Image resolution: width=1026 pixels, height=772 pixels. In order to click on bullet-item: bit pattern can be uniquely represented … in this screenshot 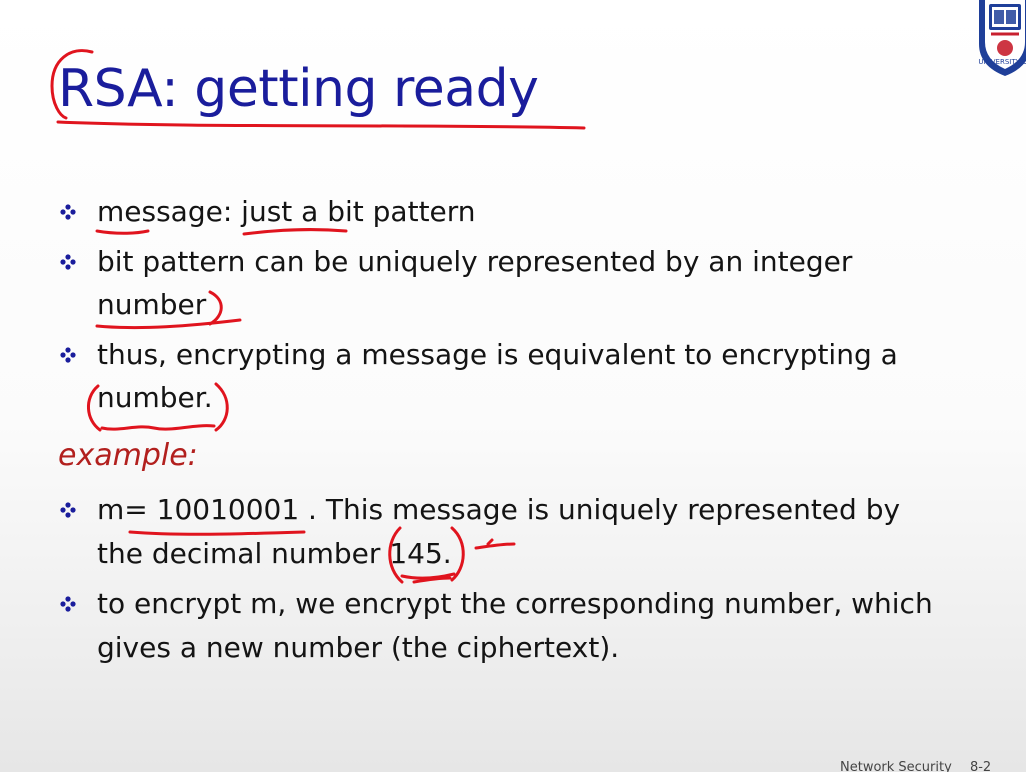, I will do `click(500, 283)`.